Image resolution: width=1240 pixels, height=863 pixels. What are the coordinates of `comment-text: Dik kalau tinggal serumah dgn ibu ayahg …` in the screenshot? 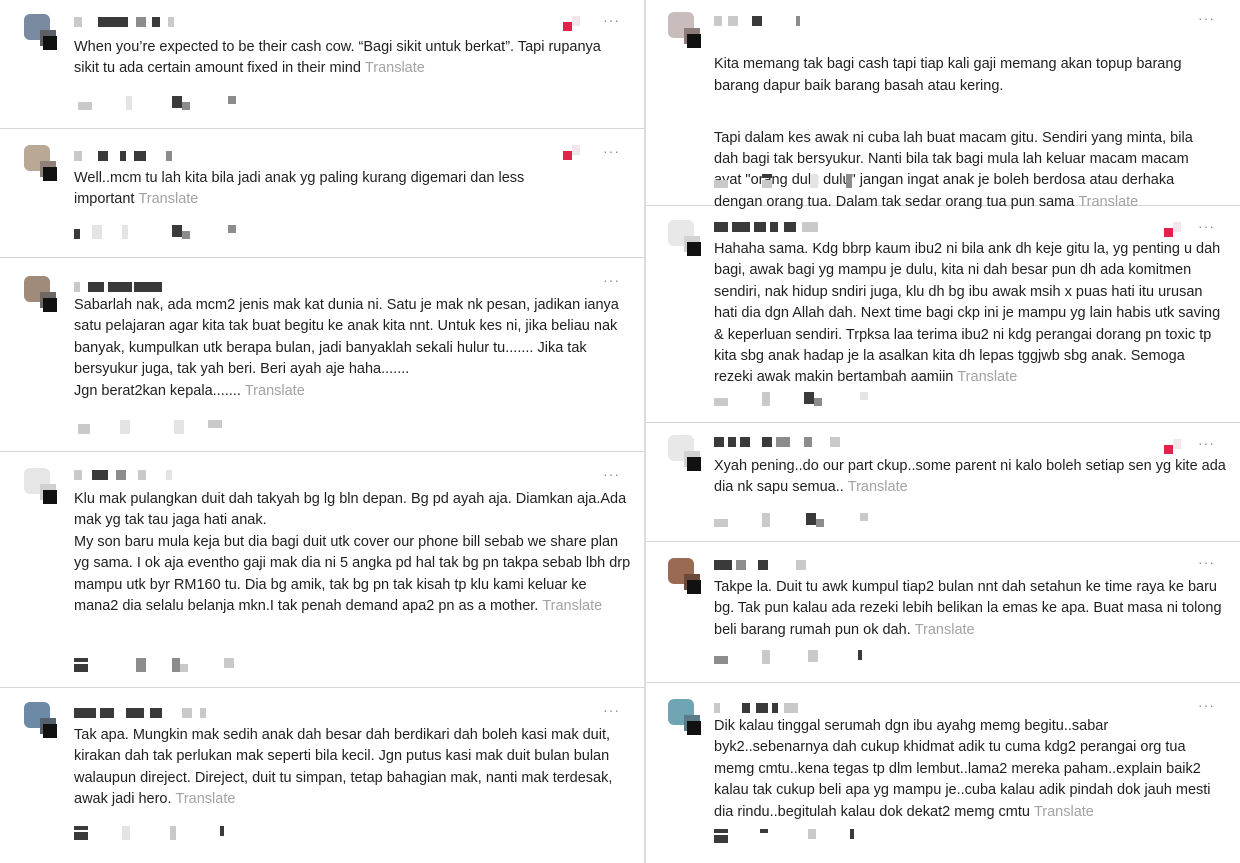 It's located at (962, 769).